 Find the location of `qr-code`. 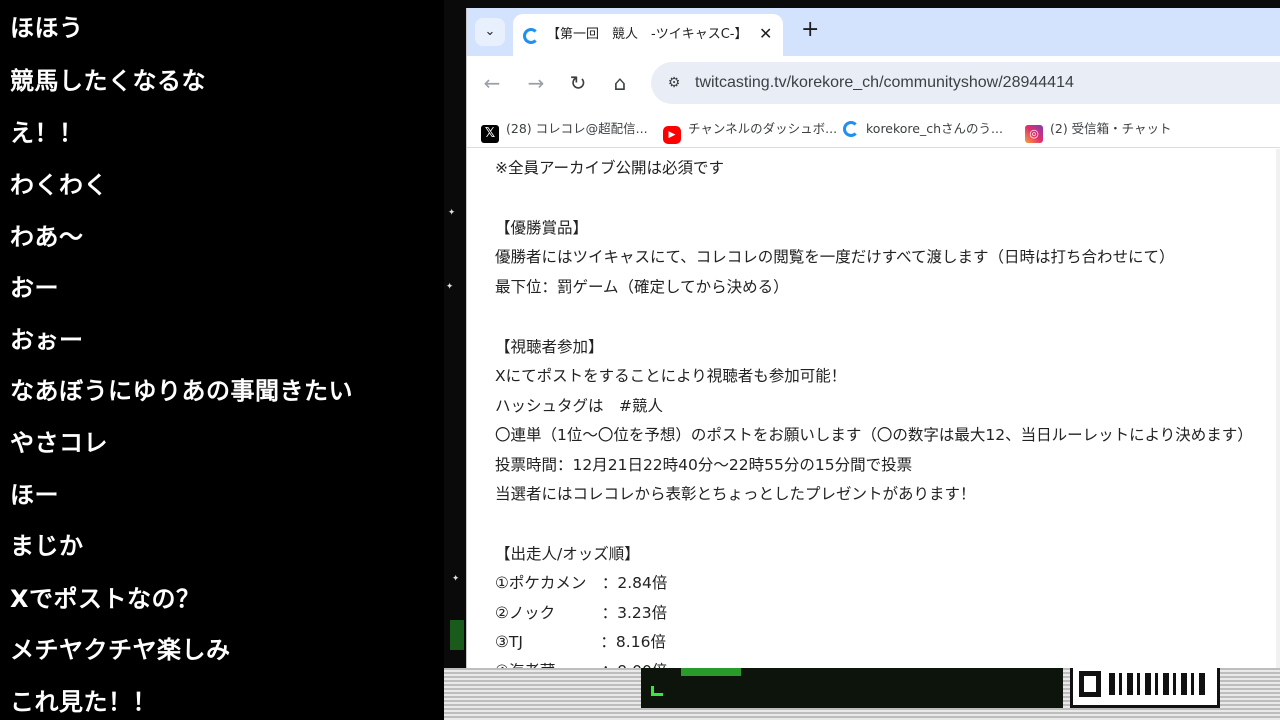

qr-code is located at coordinates (1145, 685).